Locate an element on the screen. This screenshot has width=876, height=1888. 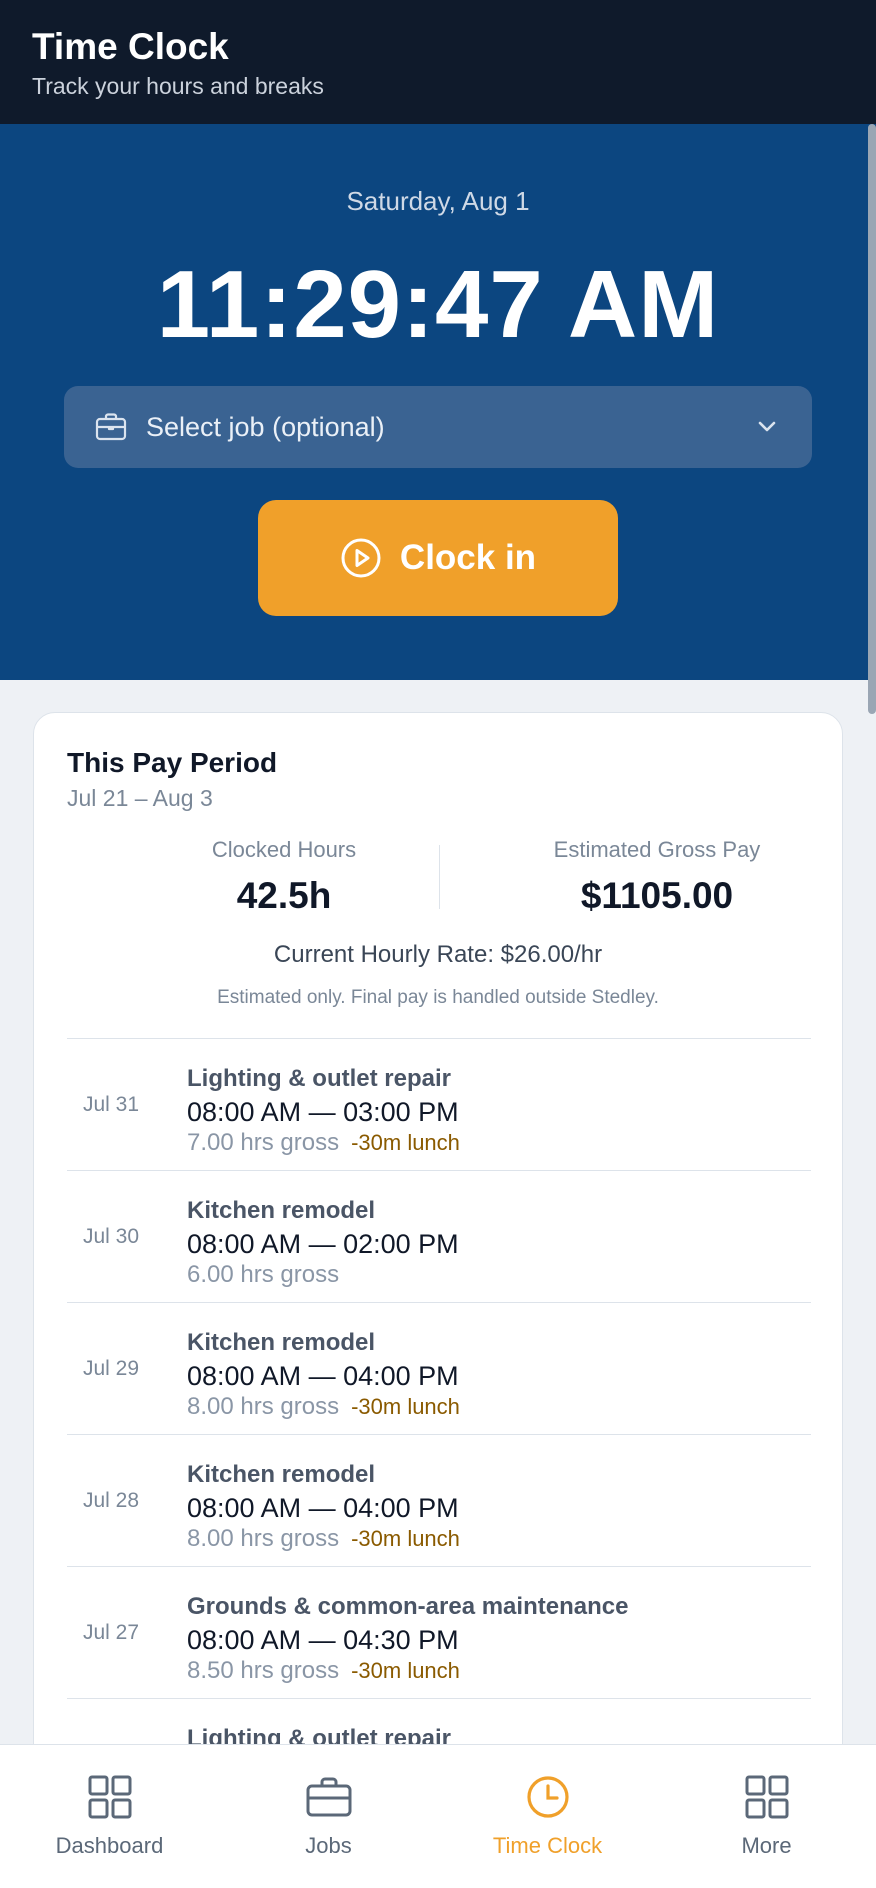
stat-divider is located at coordinates (439, 877).